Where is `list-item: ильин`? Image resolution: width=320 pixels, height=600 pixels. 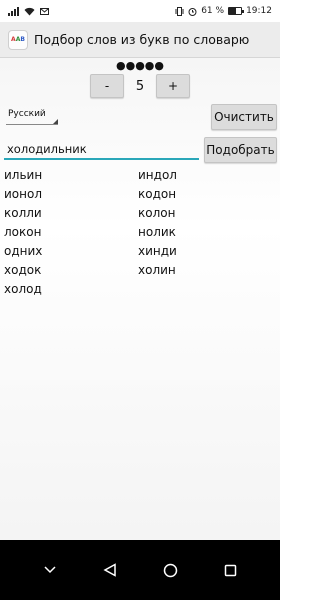
list-item: ильин is located at coordinates (72, 175).